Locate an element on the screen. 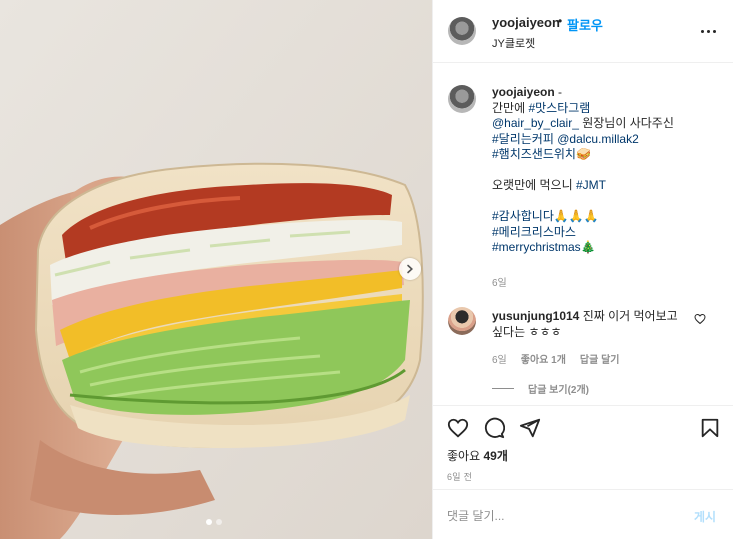 This screenshot has width=733, height=539. comment-bar: 게시 is located at coordinates (583, 514).